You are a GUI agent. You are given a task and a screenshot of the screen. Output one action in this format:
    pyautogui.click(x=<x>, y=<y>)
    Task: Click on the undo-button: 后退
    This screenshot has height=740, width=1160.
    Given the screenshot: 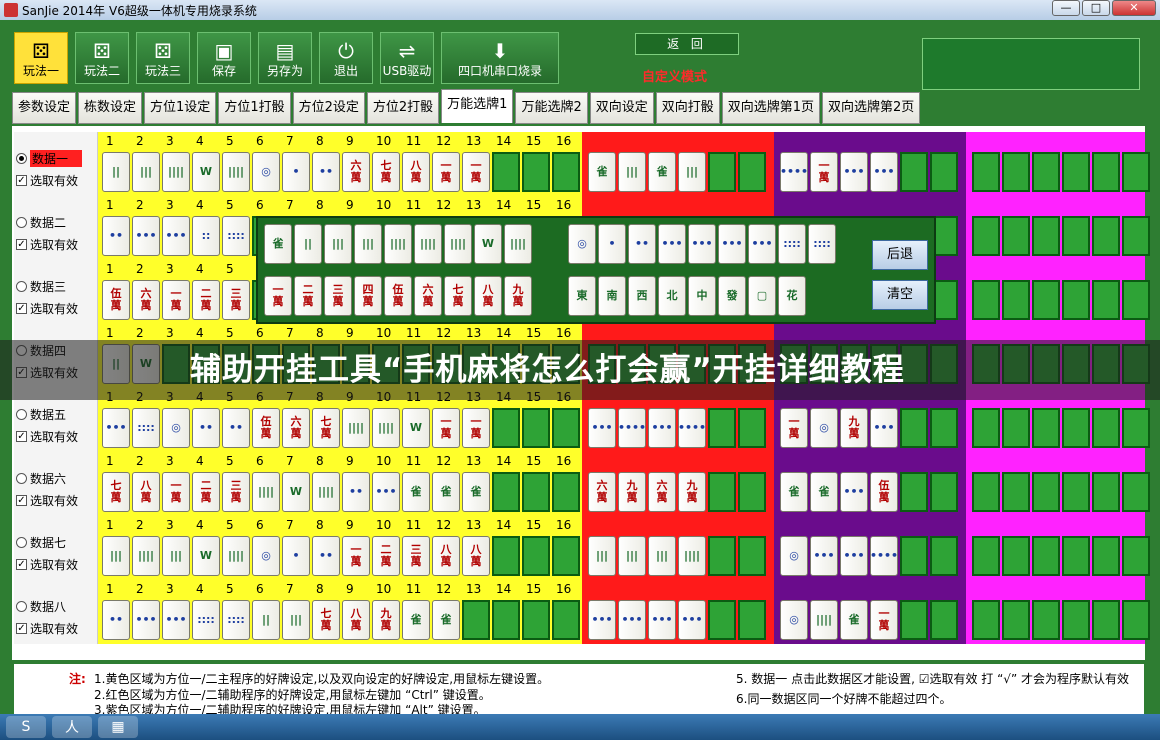 What is the action you would take?
    pyautogui.click(x=900, y=255)
    